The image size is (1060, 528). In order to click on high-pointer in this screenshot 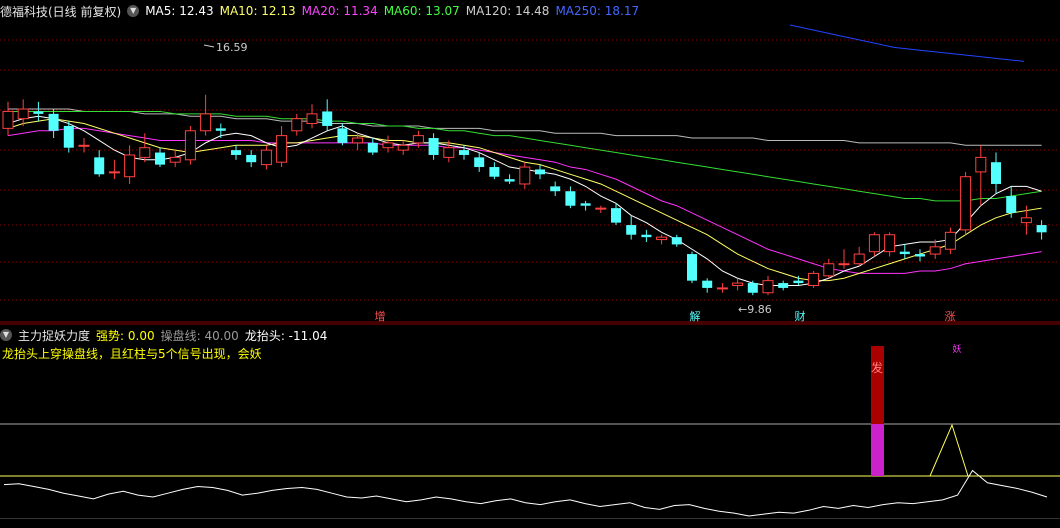, I will do `click(209, 46)`.